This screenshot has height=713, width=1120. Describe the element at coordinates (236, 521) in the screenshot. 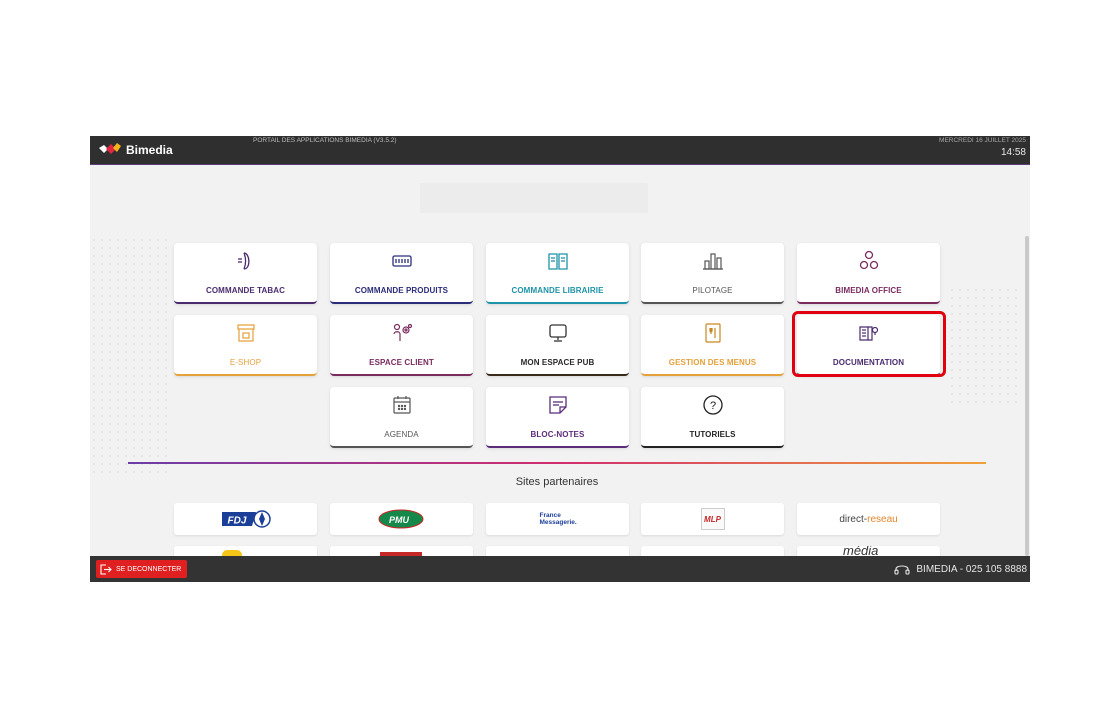

I see `svg-text: FDJ` at that location.